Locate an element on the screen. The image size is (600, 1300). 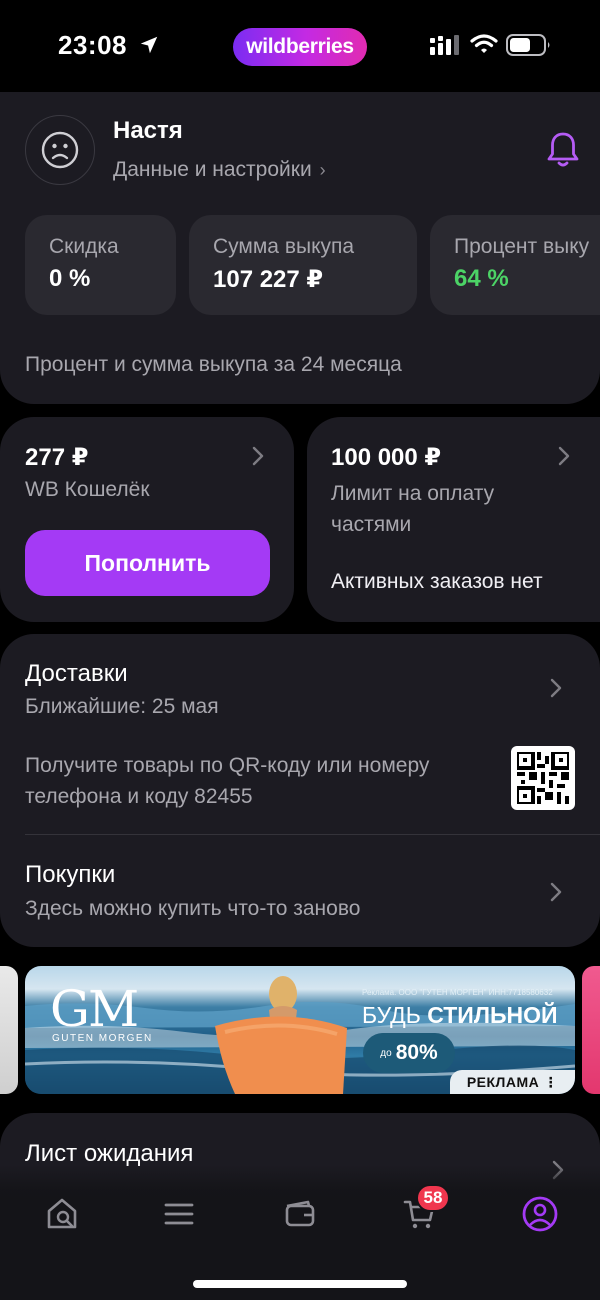
banner-headline: БУДЬ СТИЛЬНОЙ is located at coordinates (460, 1015).